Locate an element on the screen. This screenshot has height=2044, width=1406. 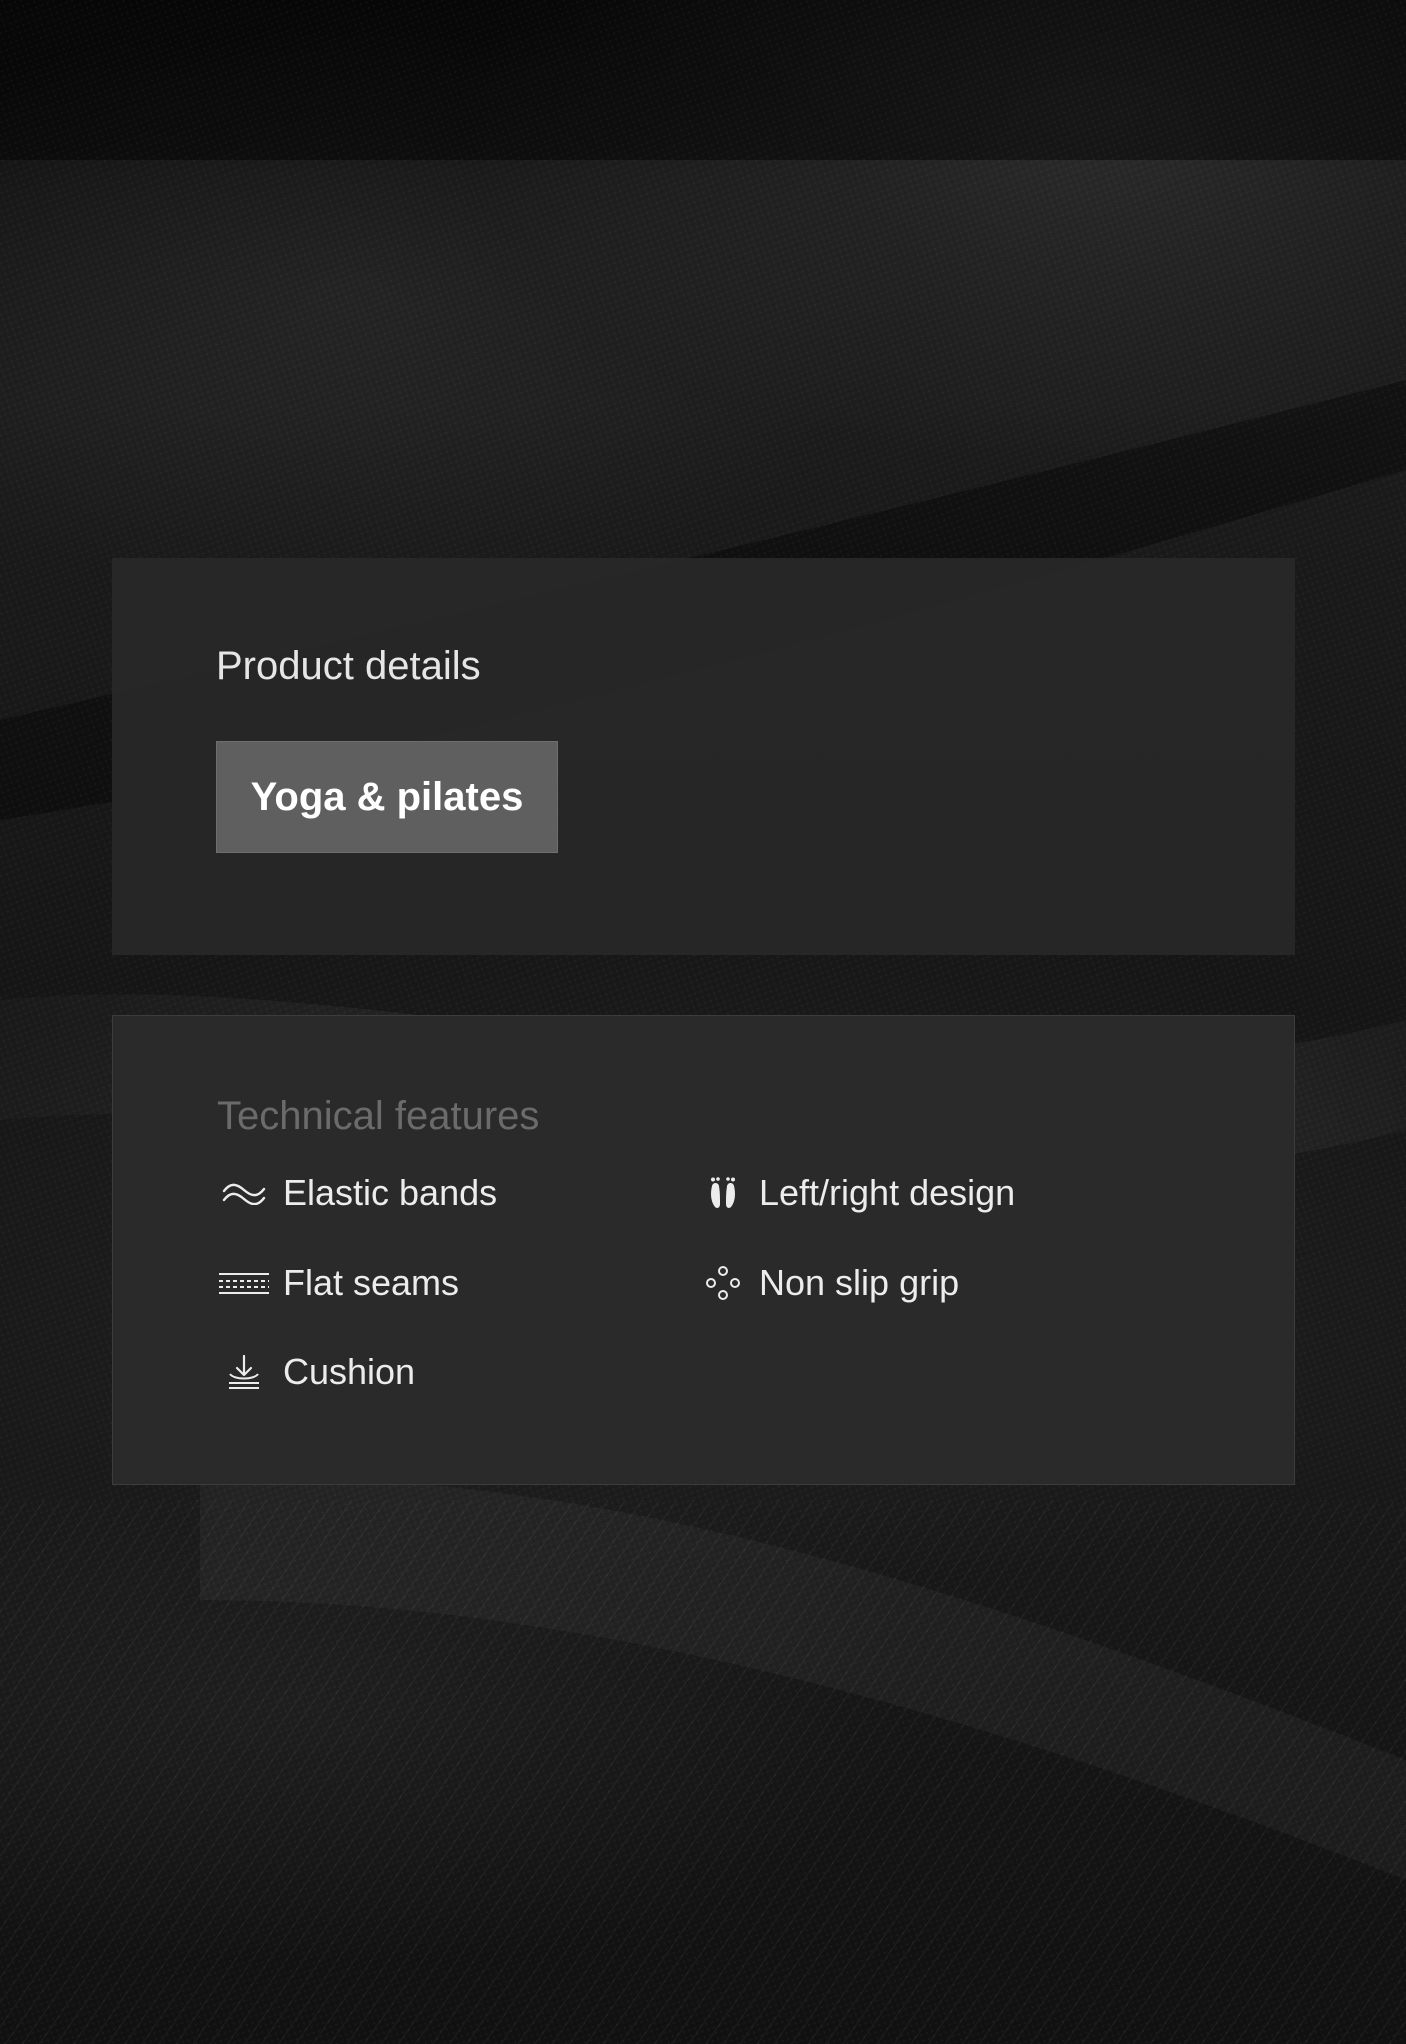
feature-elastic-bands: Elastic bands is located at coordinates (357, 1193).